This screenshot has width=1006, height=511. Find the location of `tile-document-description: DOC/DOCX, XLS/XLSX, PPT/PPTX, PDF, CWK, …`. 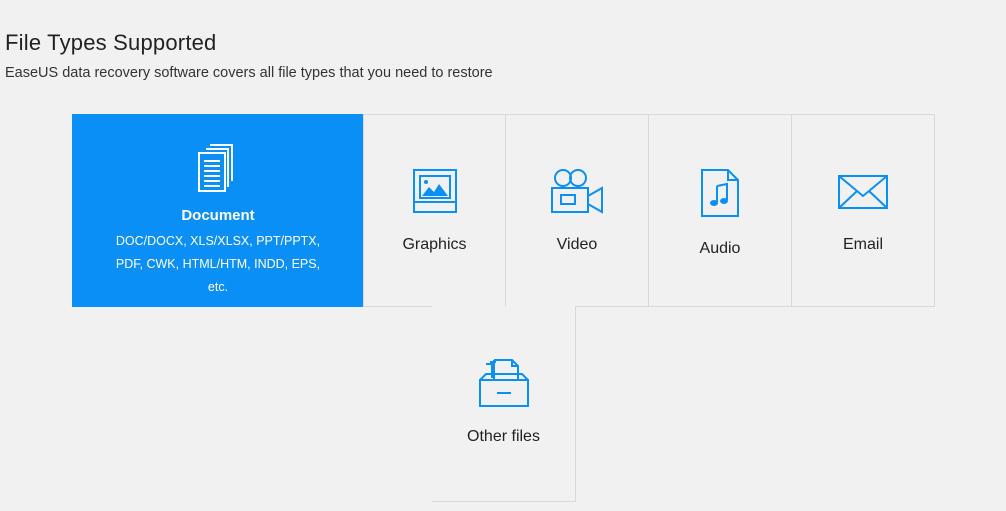

tile-document-description: DOC/DOCX, XLS/XLSX, PPT/PPTX, PDF, CWK, … is located at coordinates (218, 264).